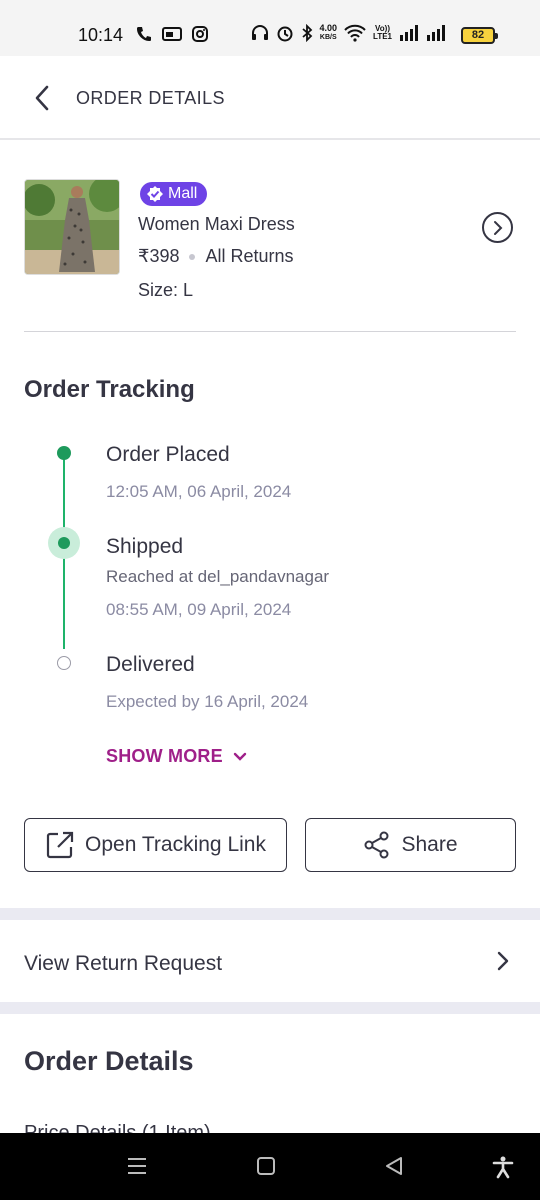  What do you see at coordinates (64, 663) in the screenshot?
I see `timeline-dot-delivered` at bounding box center [64, 663].